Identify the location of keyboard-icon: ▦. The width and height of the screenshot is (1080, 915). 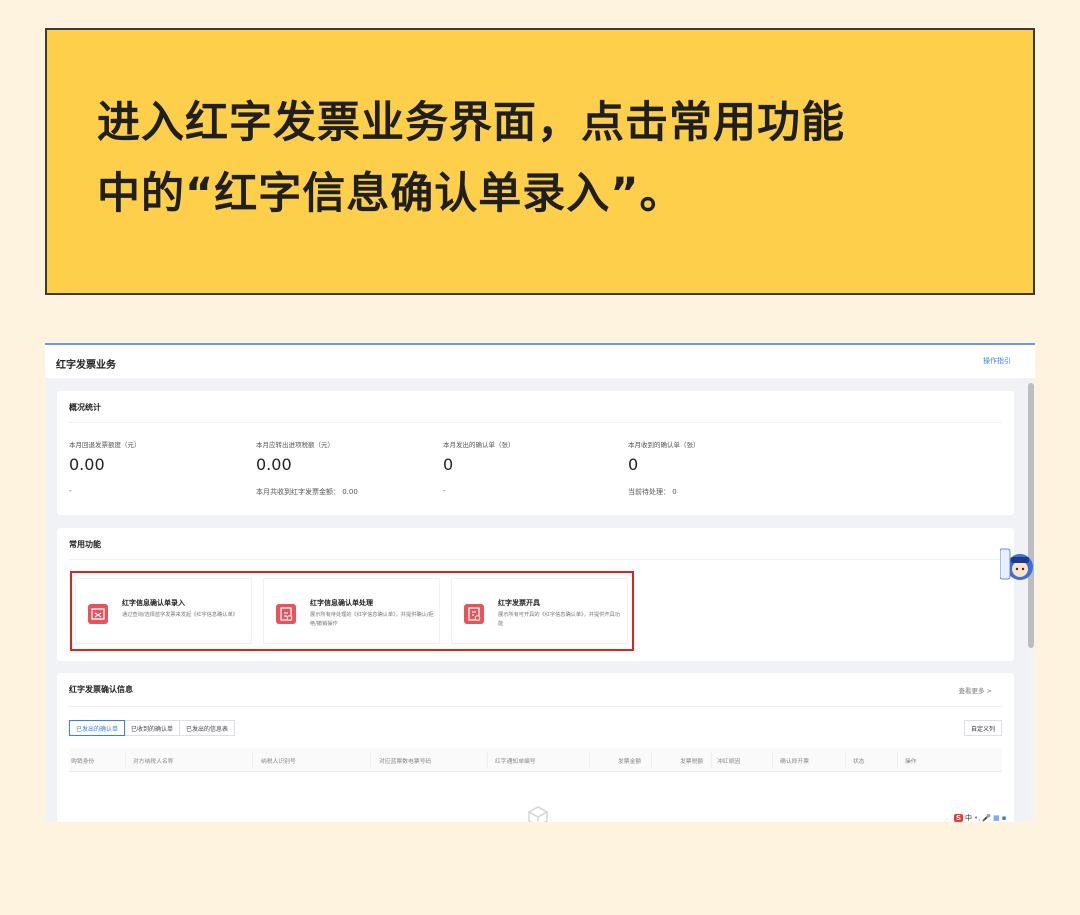
(996, 818).